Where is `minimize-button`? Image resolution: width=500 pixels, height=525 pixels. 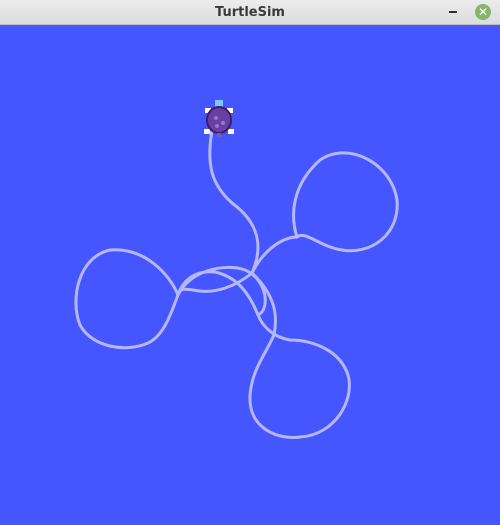 minimize-button is located at coordinates (453, 12).